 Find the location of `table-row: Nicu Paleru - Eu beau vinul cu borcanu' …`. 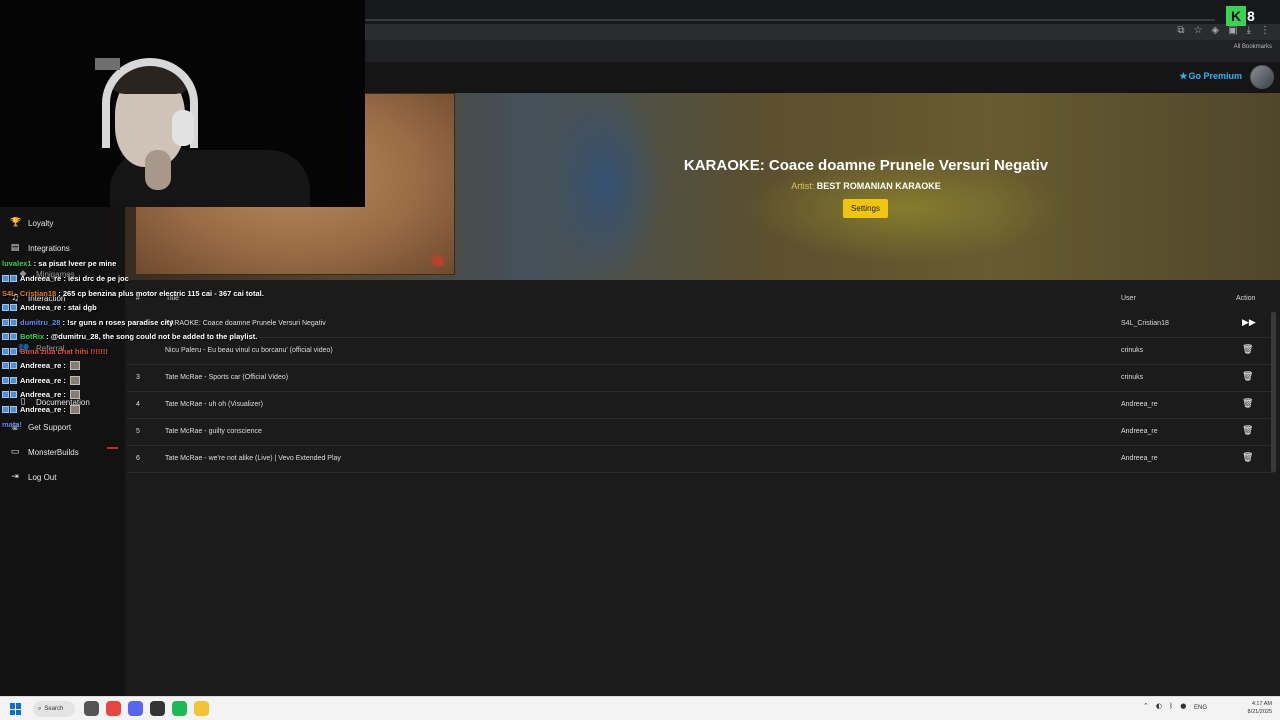

table-row: Nicu Paleru - Eu beau vinul cu borcanu' … is located at coordinates (700, 352).